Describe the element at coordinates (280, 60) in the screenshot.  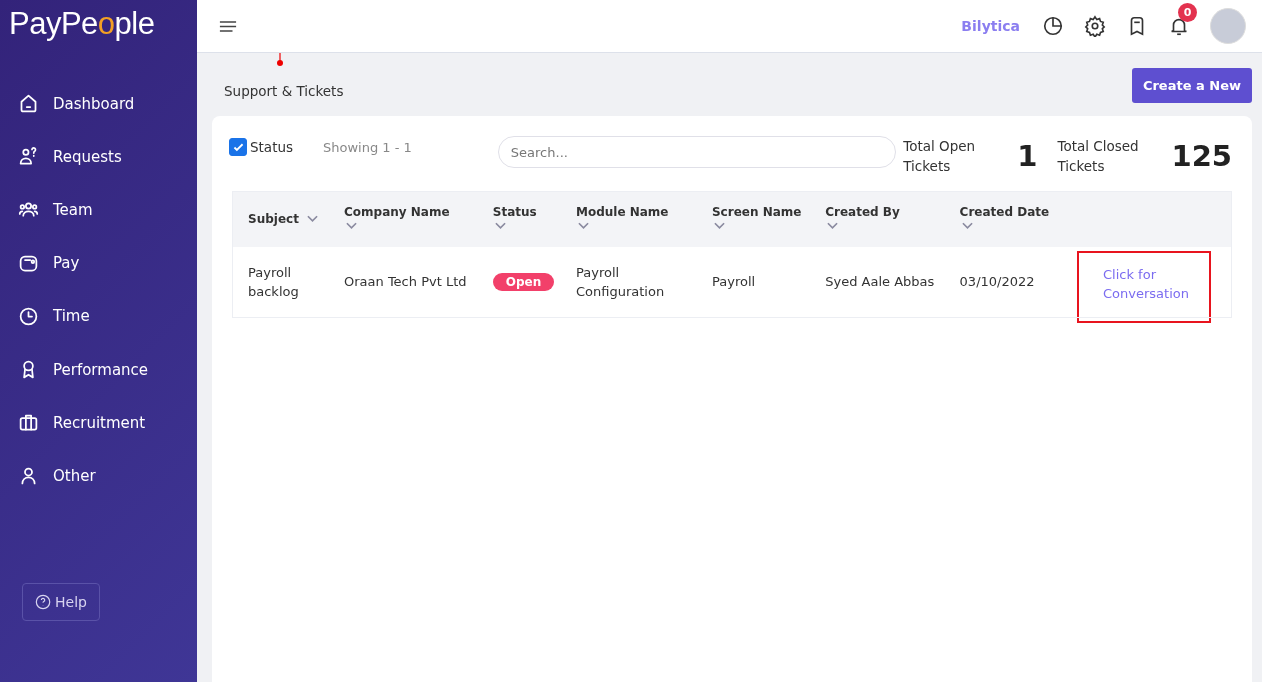
I see `pointer-marker` at that location.